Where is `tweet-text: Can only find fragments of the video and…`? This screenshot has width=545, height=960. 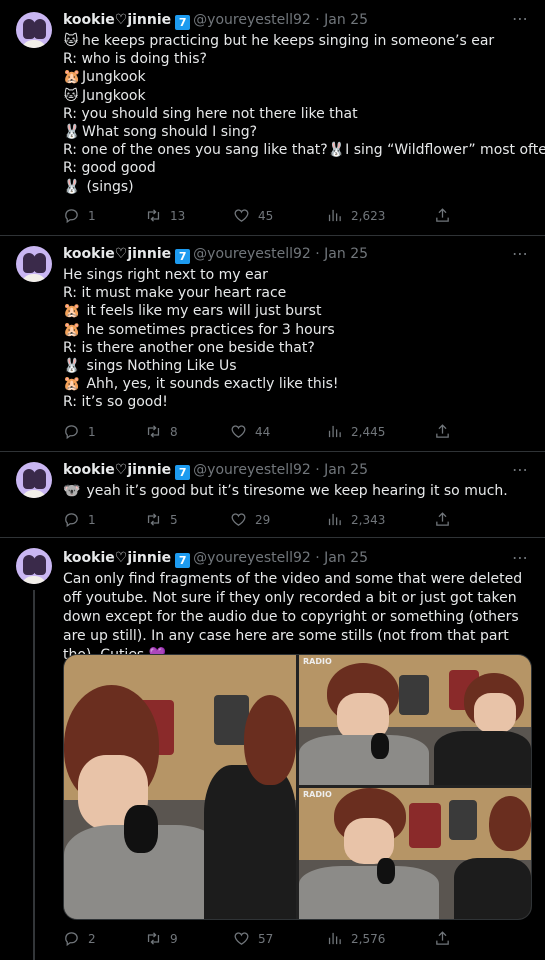
tweet-text: Can only find fragments of the video and… is located at coordinates (298, 617).